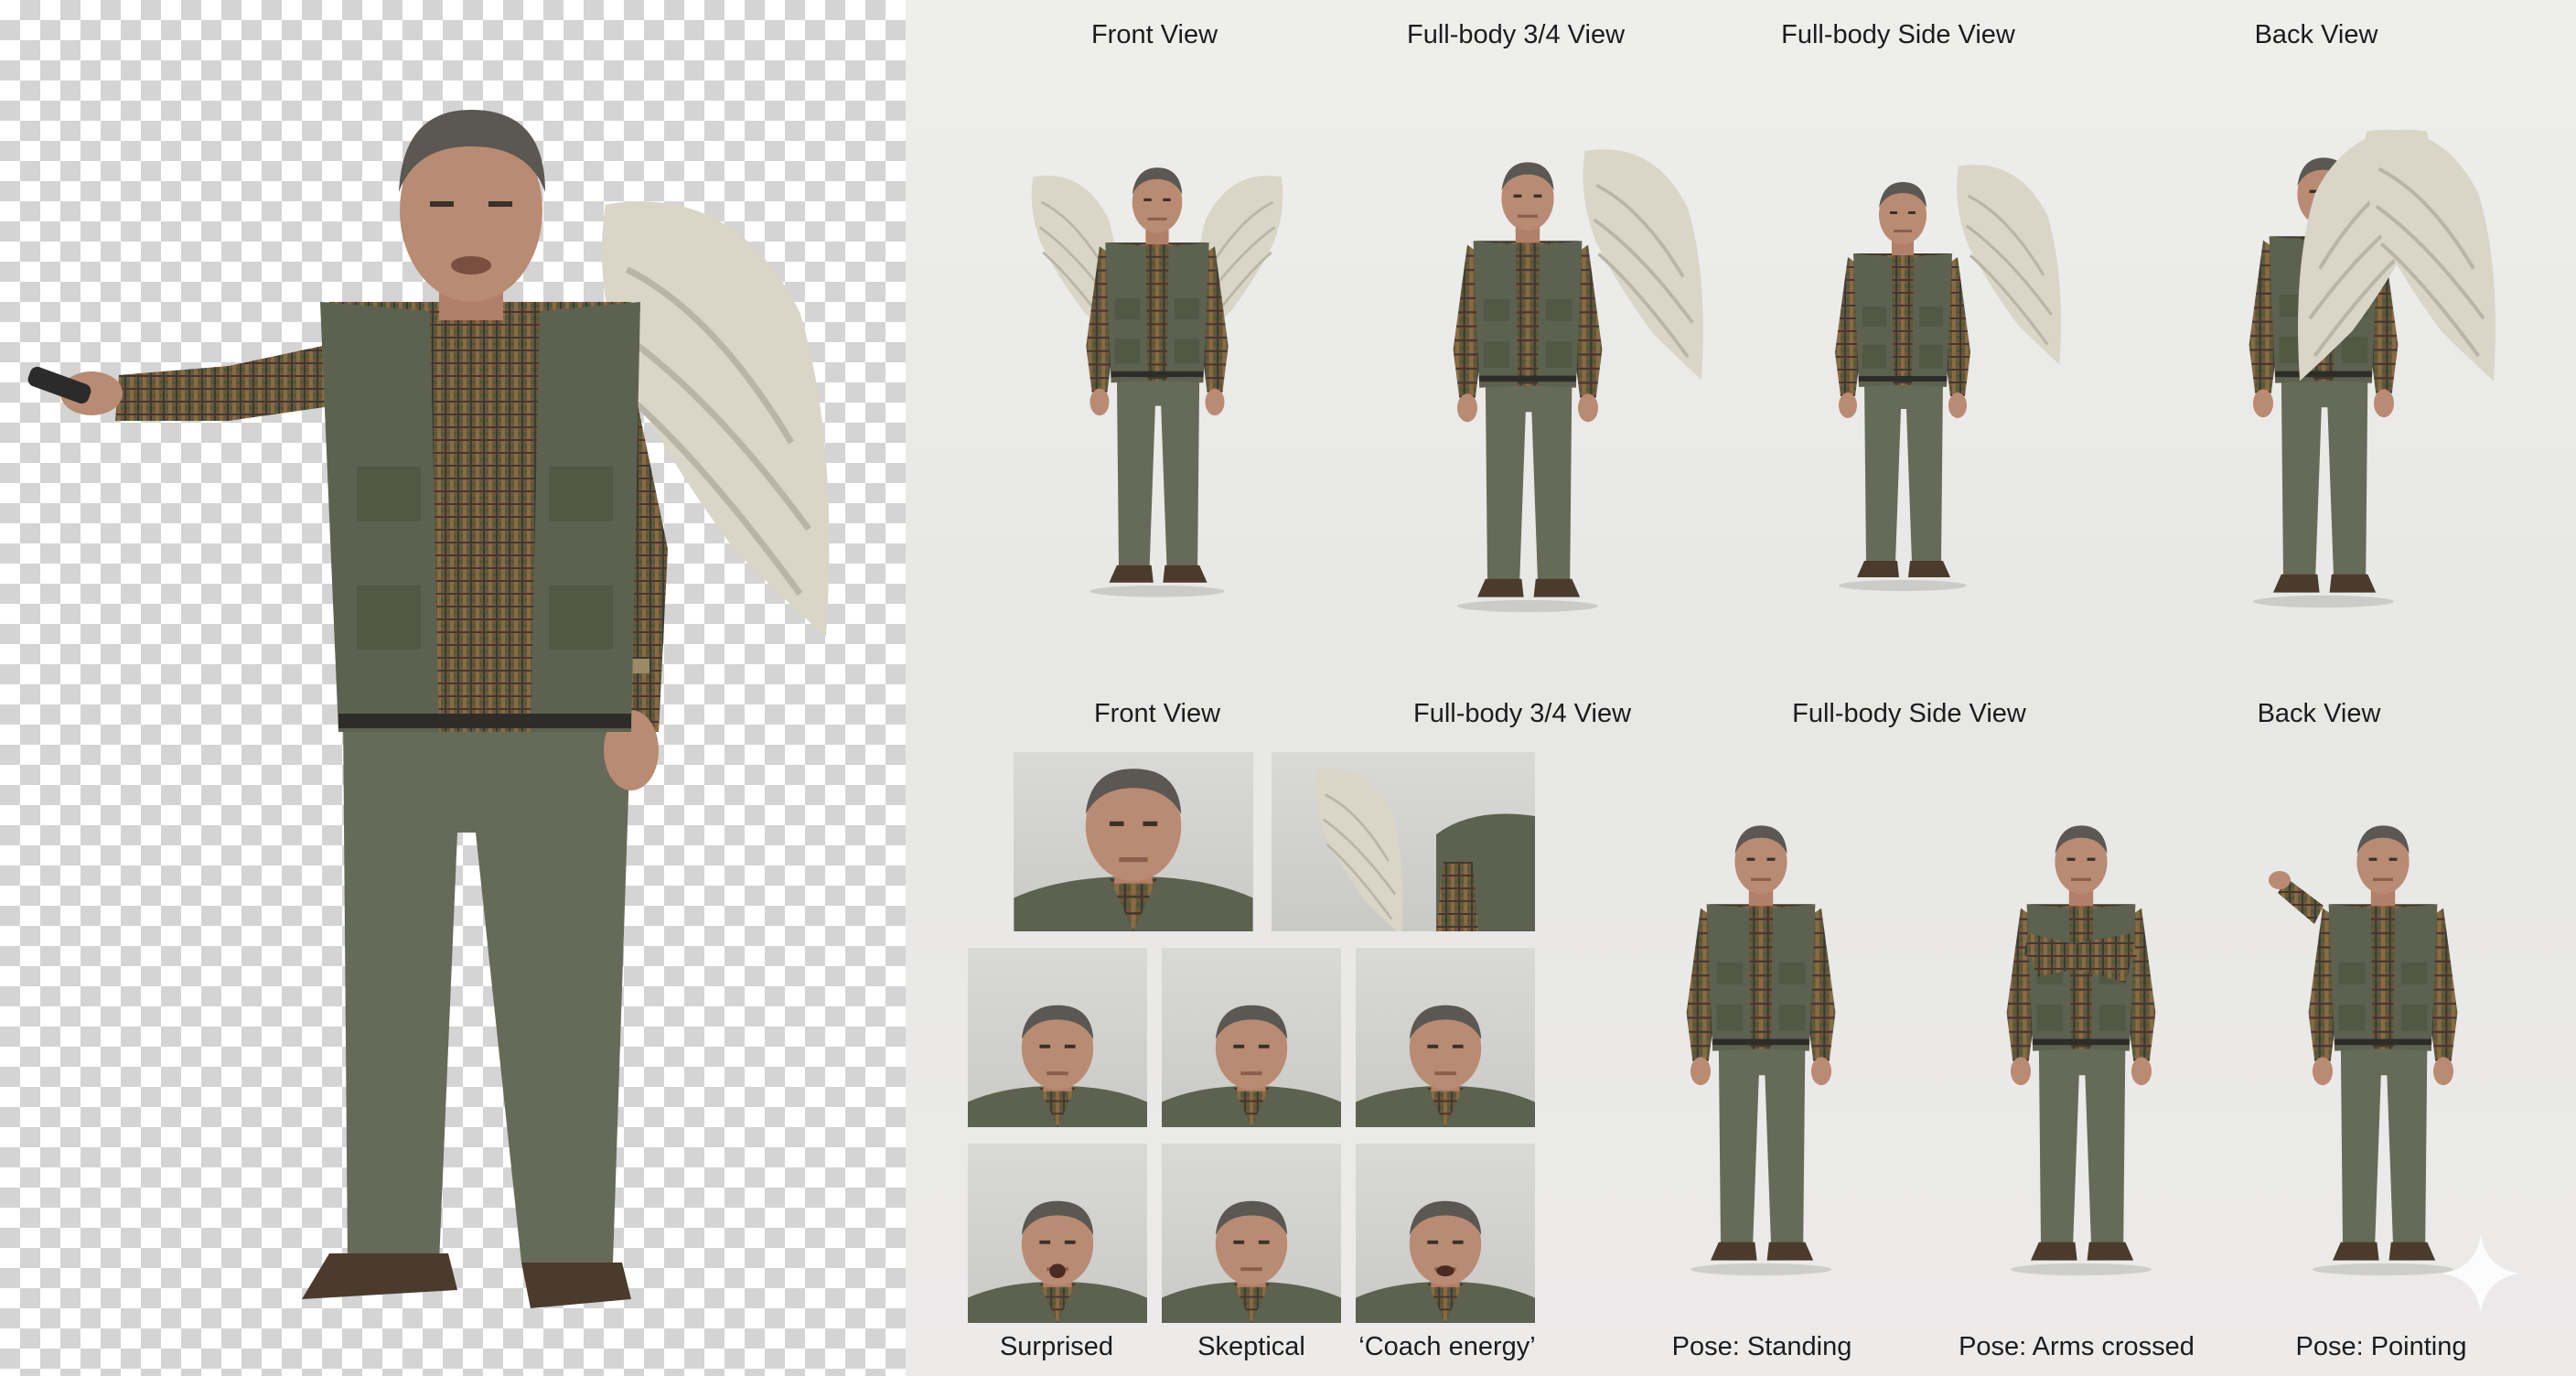  Describe the element at coordinates (1251, 1346) in the screenshot. I see `label-skeptical: Skeptical` at that location.